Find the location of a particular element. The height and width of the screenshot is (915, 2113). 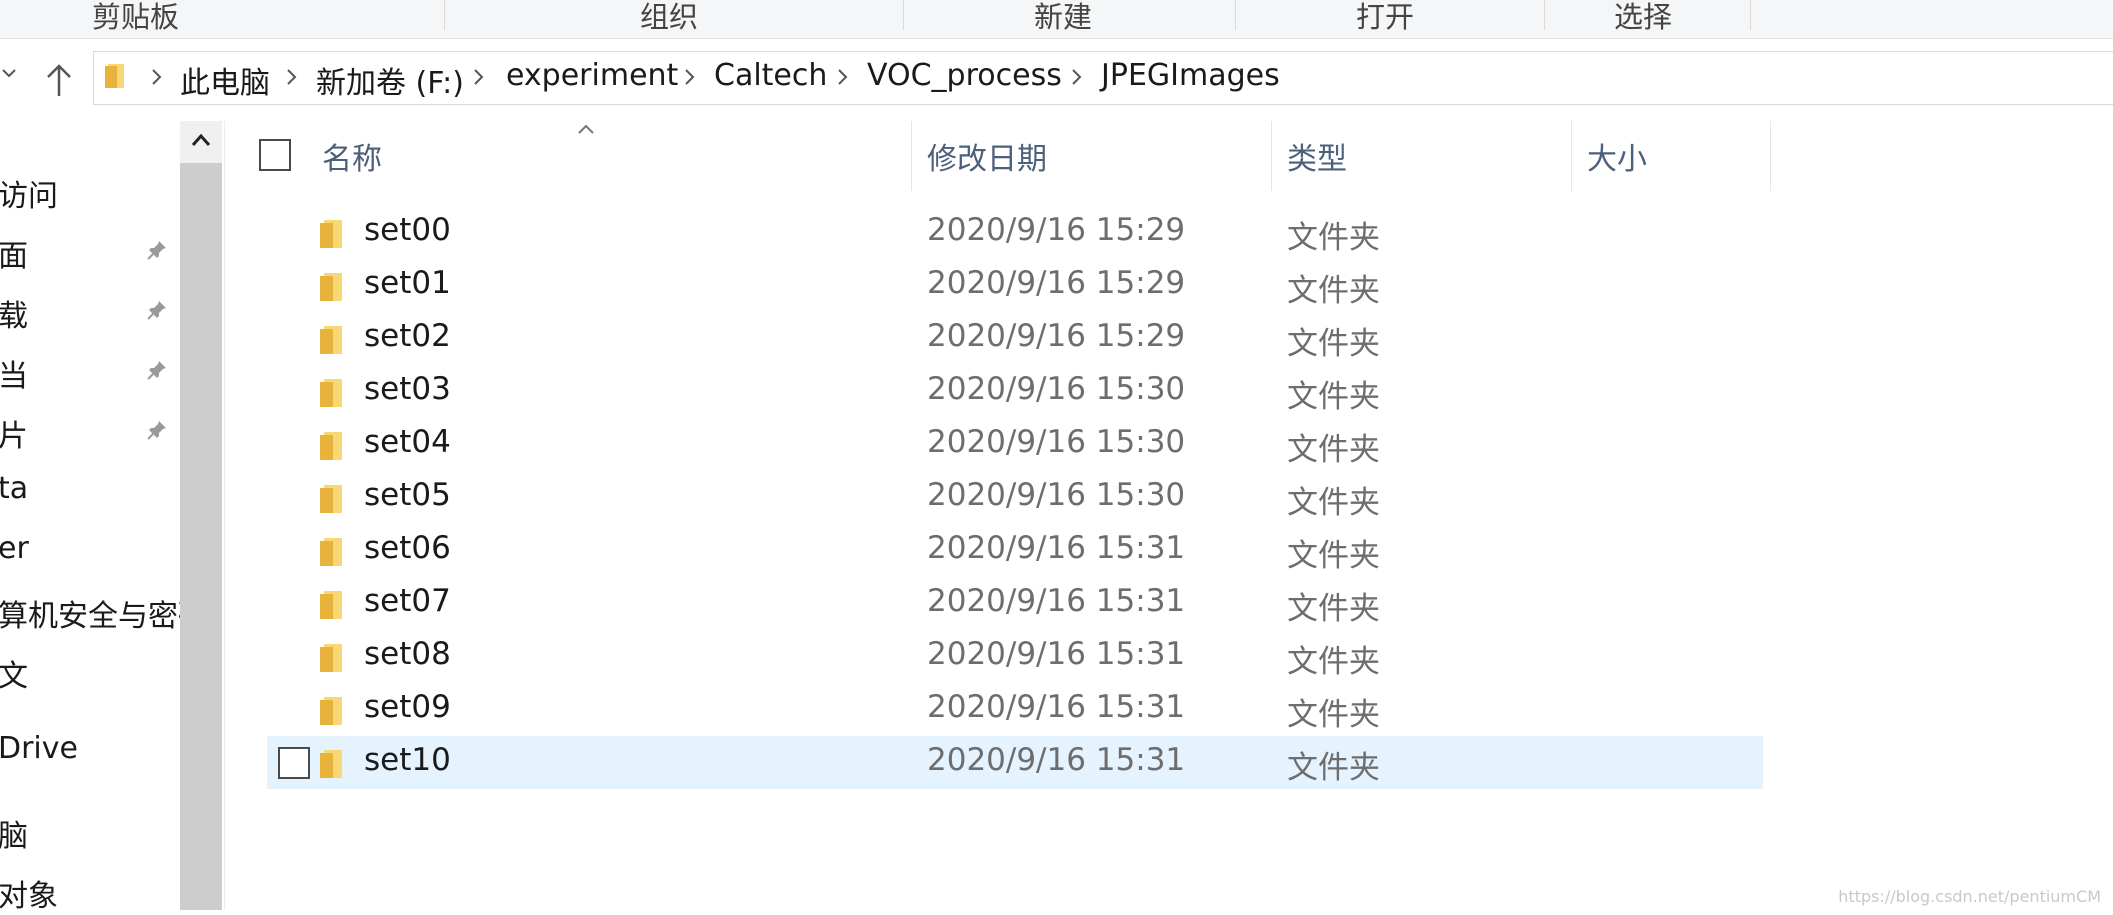

file-row: set09 2020/9/16 15:31 文件夹 is located at coordinates (1015, 709).